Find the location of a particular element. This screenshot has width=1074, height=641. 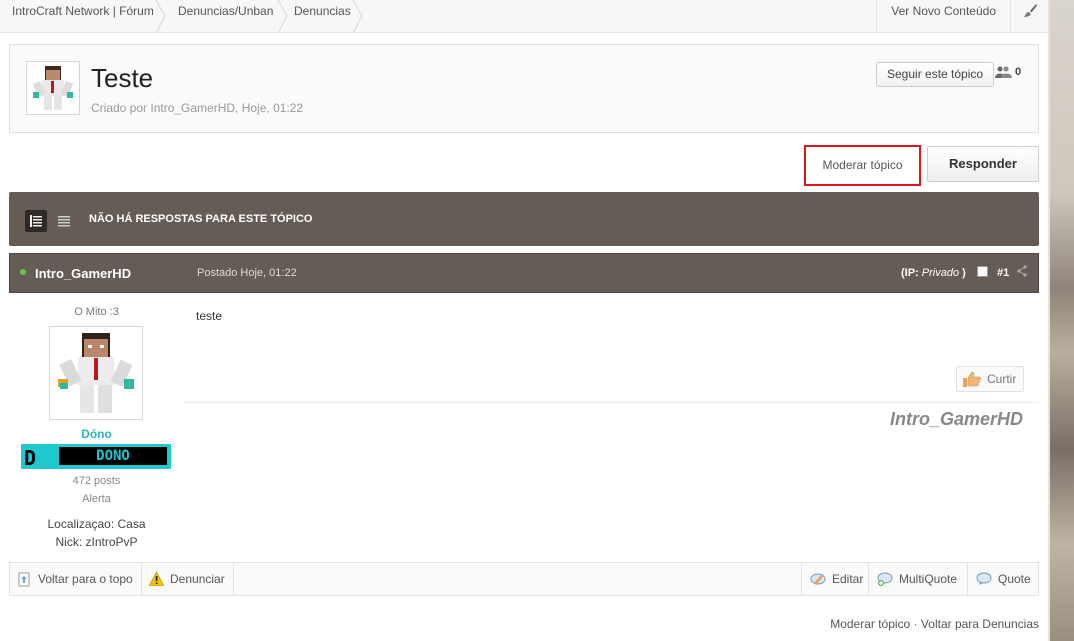

multiquote-button: MultiQuote is located at coordinates (916, 579).